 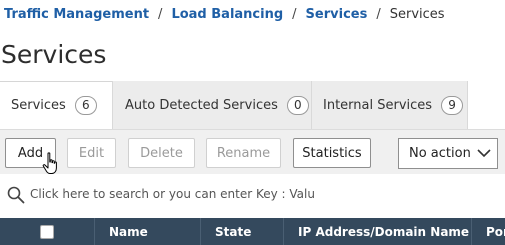 I want to click on tab-services-count-badge: 6, so click(x=85, y=105).